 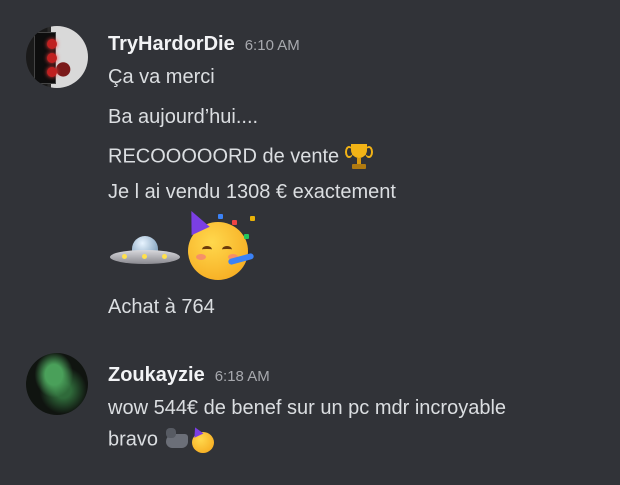 What do you see at coordinates (272, 45) in the screenshot?
I see `timestamp: 6:10 AM` at bounding box center [272, 45].